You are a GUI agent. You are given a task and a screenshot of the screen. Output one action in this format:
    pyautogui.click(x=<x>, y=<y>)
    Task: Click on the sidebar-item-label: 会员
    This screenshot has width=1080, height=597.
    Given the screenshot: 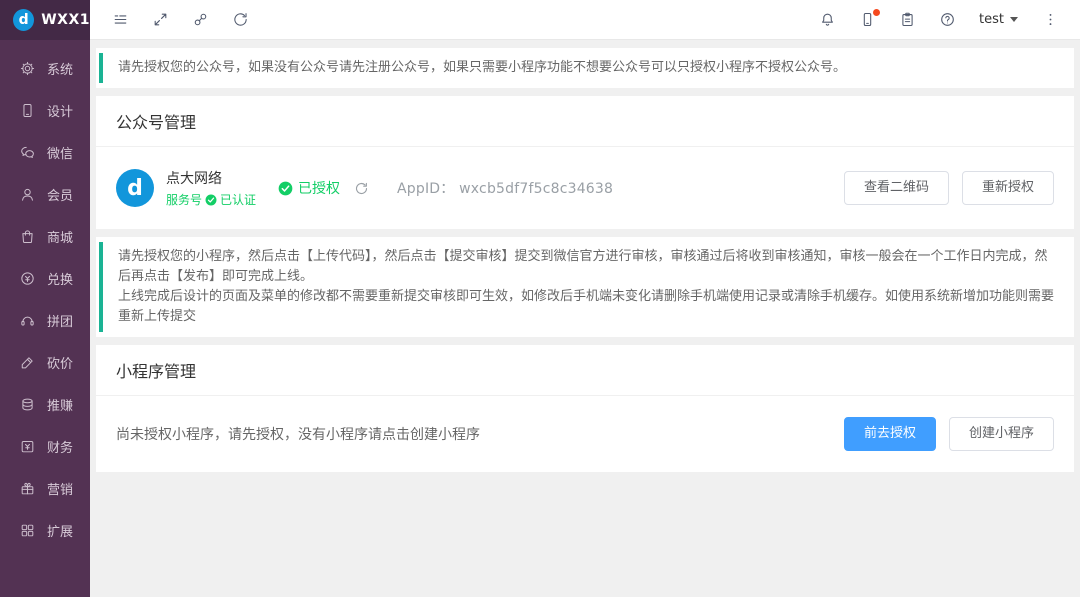 What is the action you would take?
    pyautogui.click(x=60, y=196)
    